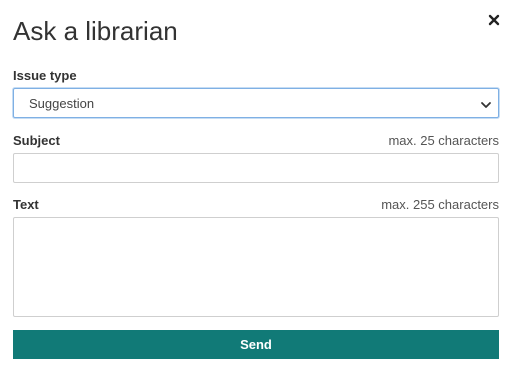 The height and width of the screenshot is (368, 508). What do you see at coordinates (26, 204) in the screenshot?
I see `text-label: Text` at bounding box center [26, 204].